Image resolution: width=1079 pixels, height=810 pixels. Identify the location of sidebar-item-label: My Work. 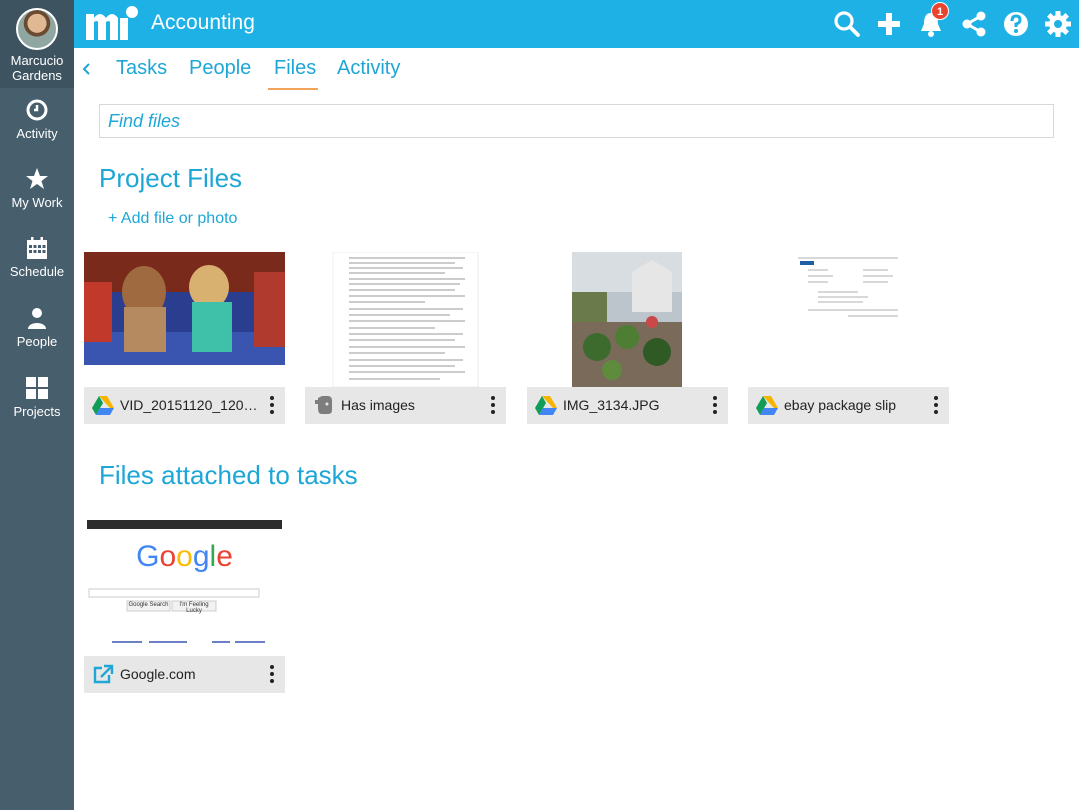
(37, 202).